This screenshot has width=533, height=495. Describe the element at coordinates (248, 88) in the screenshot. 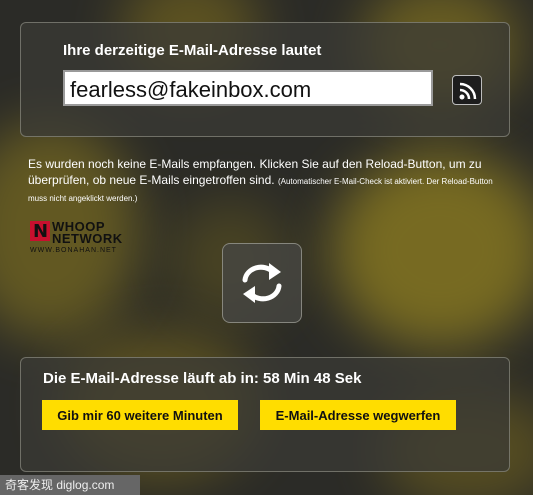

I see `email-address-field: fearless@fakeinbox.com` at that location.